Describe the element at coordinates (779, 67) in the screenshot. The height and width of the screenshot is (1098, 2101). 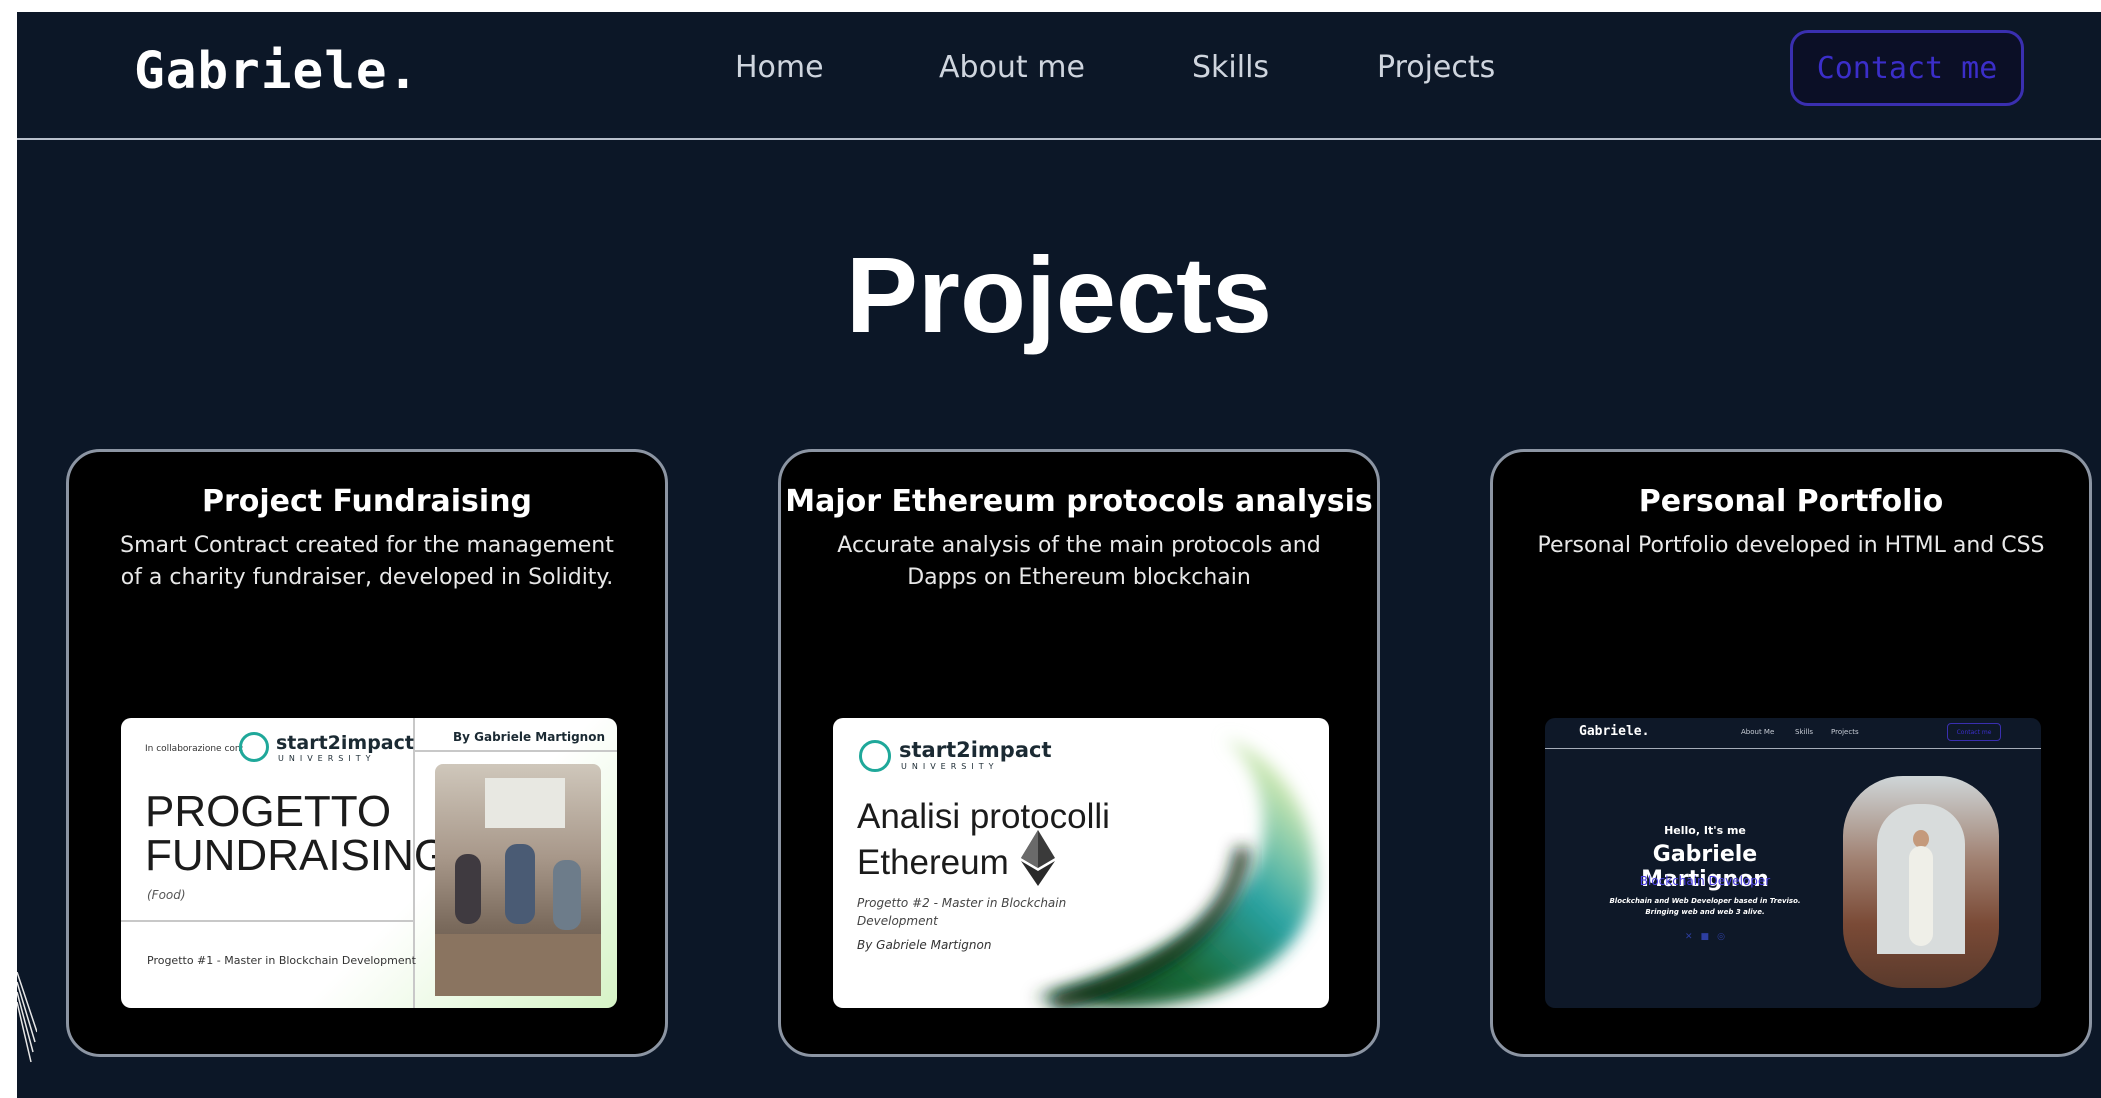
I see `nav-link-home: Home` at that location.